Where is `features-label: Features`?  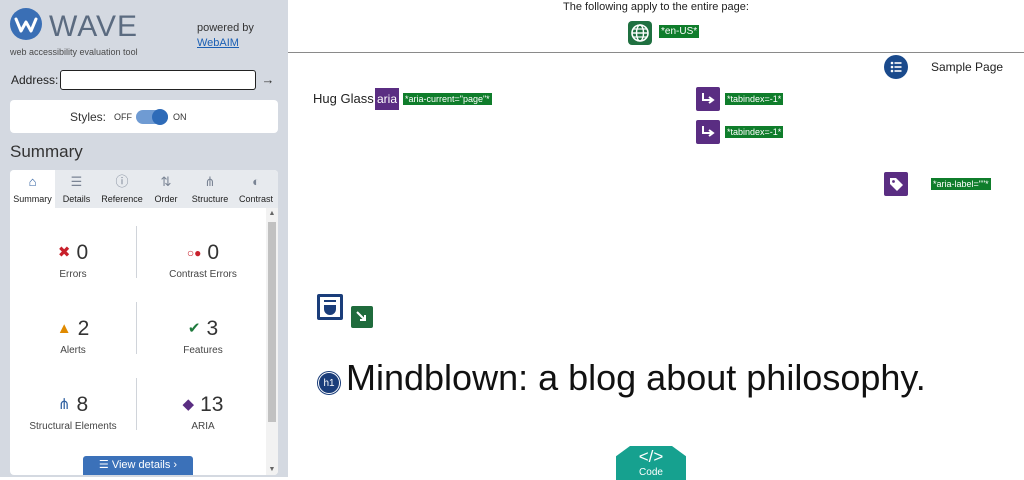
features-label: Features is located at coordinates (203, 350).